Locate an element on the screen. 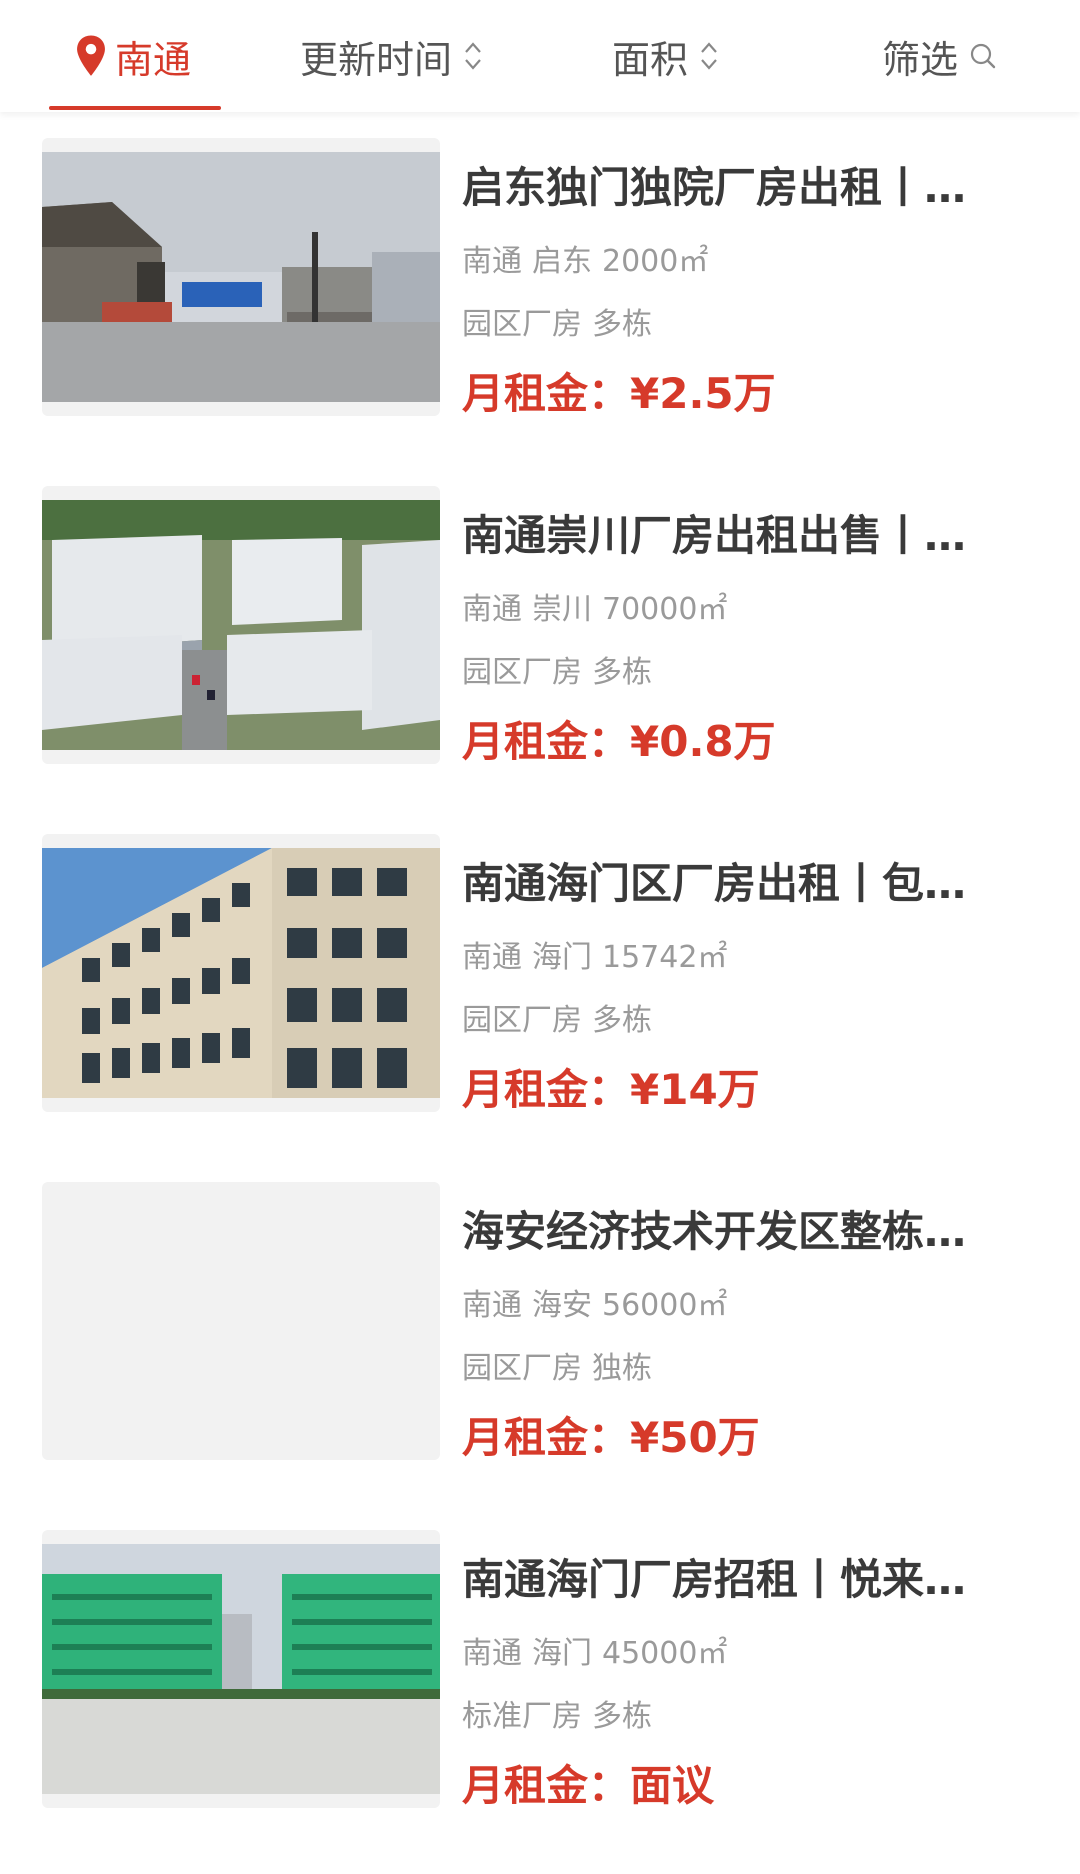 The width and height of the screenshot is (1080, 1874). listing-price: 月租金：¥0.8万 is located at coordinates (619, 741).